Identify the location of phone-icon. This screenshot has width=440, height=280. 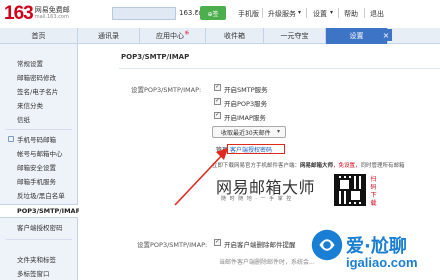
(11, 139).